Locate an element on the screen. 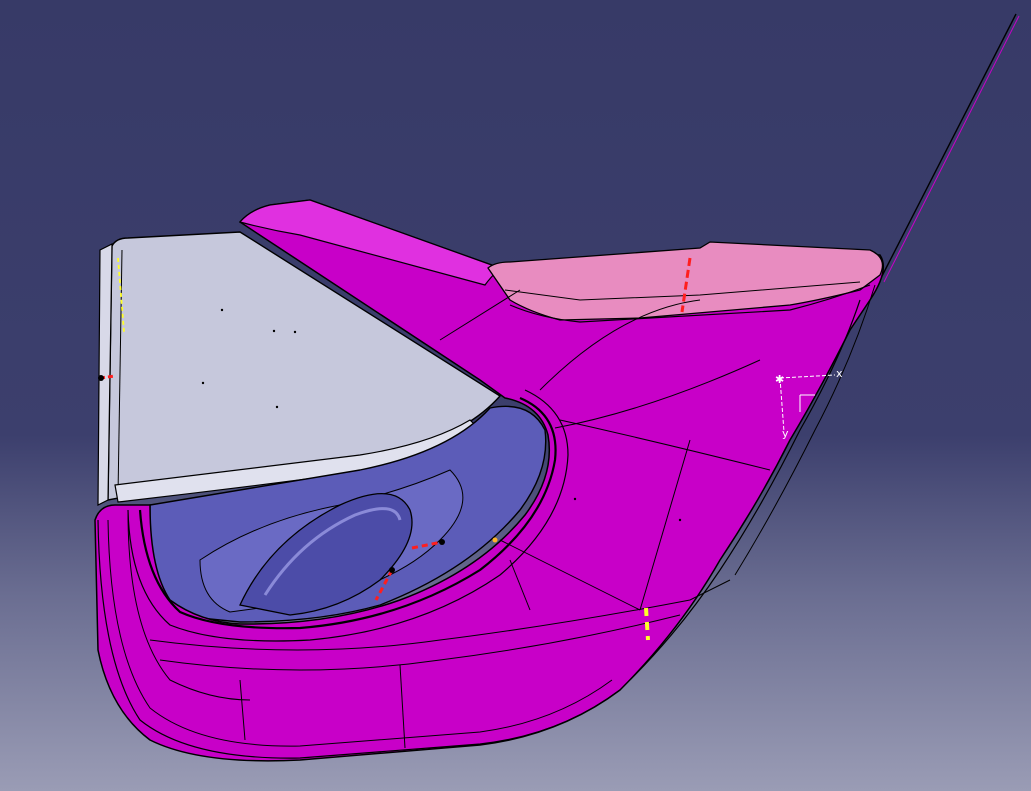 This screenshot has height=791, width=1031. boom-wire is located at coordinates (948, 147).